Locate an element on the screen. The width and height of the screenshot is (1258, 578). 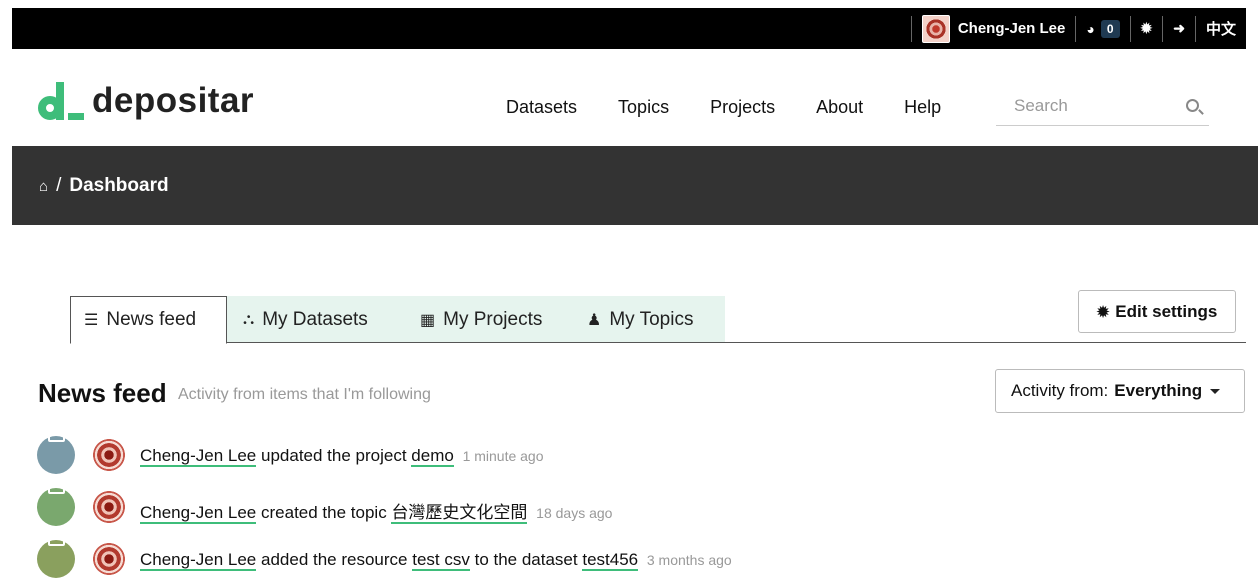
sitemap-icon: ⛬ is located at coordinates (249, 319).